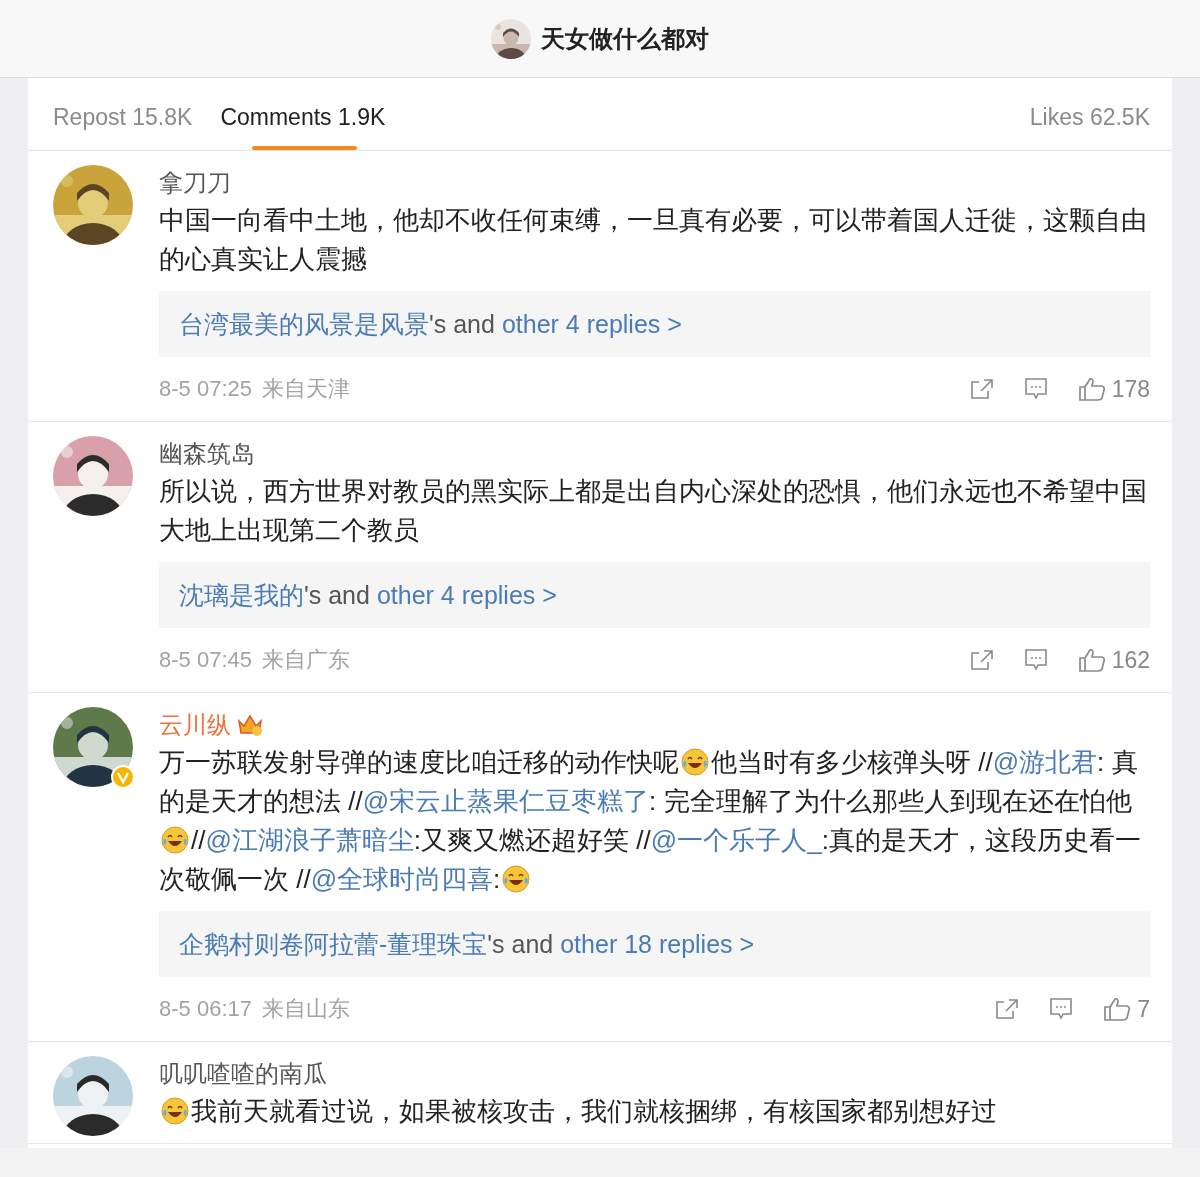  What do you see at coordinates (305, 1009) in the screenshot?
I see `comment-source: 来自山东` at bounding box center [305, 1009].